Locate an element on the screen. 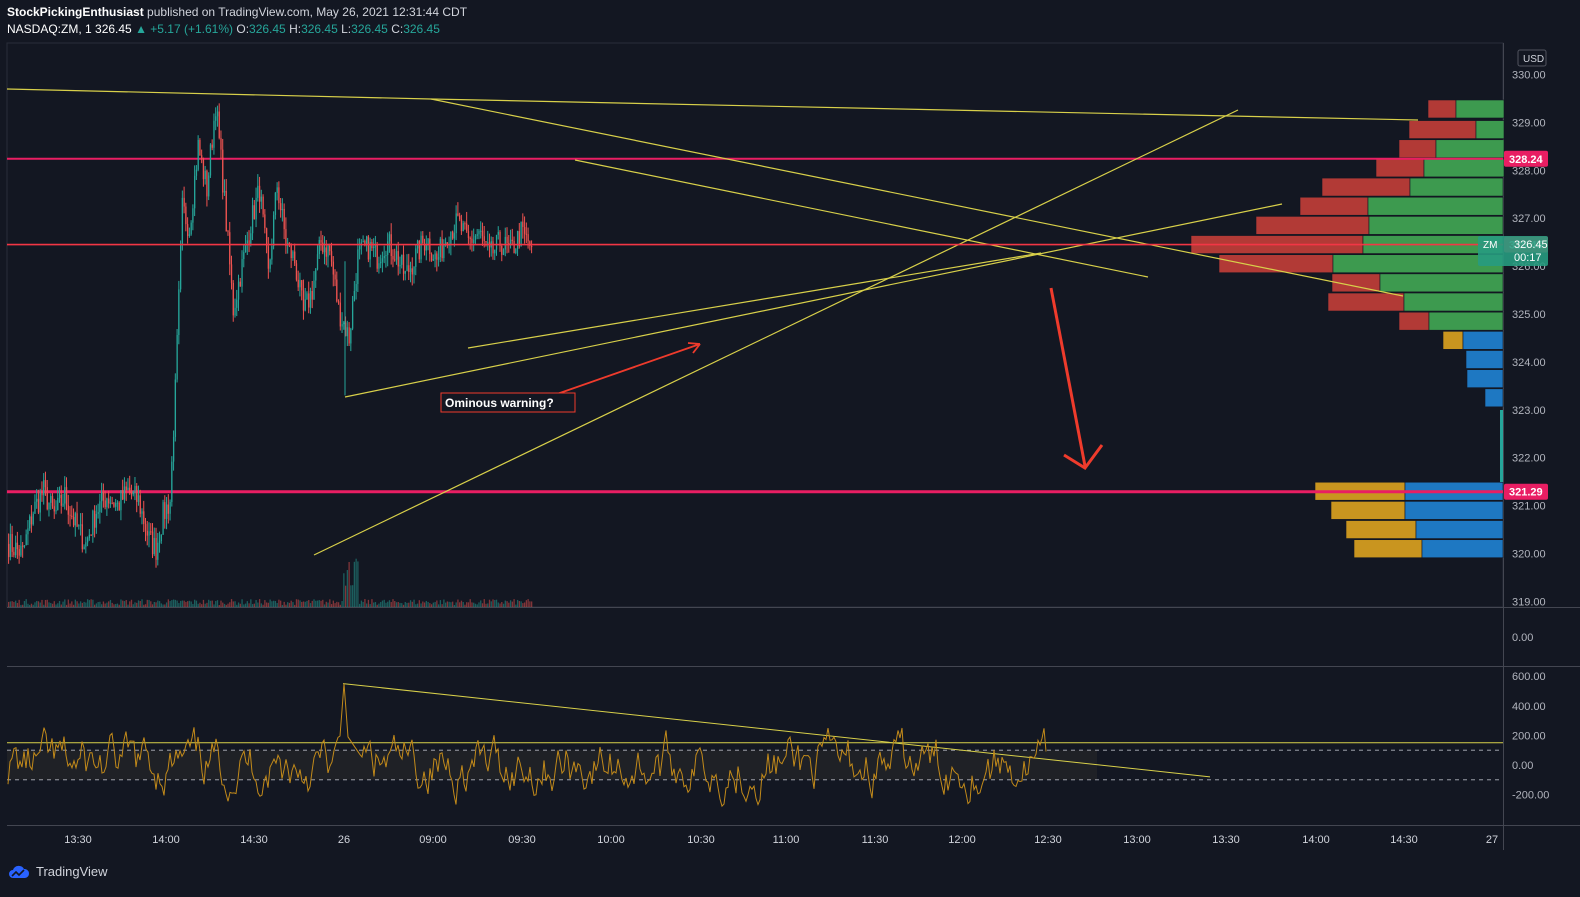 The image size is (1580, 897). tradingview-branding: TradingView is located at coordinates (58, 871).